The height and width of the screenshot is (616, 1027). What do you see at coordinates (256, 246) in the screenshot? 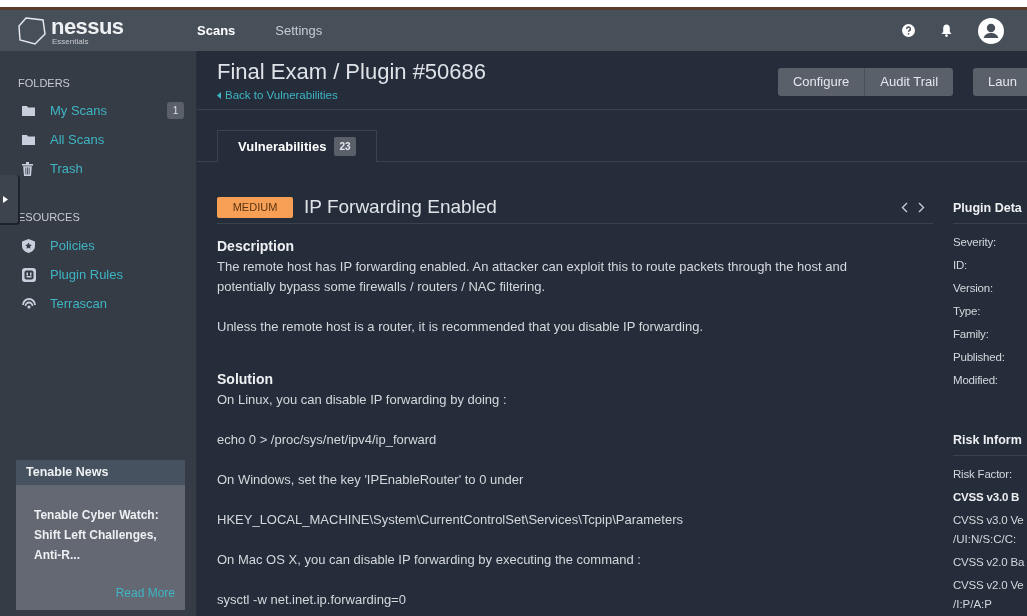
I see `section-heading: Description` at bounding box center [256, 246].